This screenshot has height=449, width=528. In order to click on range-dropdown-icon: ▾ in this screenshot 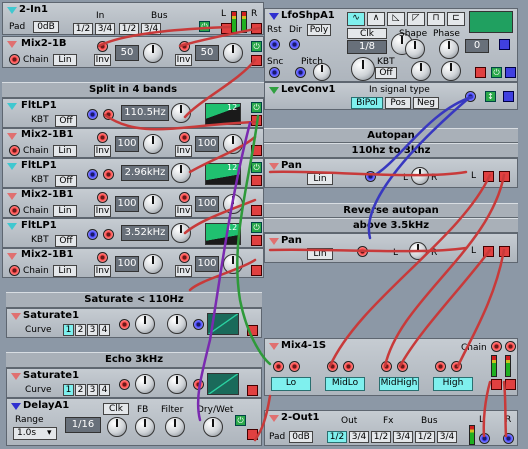, I will do `click(49, 433)`.